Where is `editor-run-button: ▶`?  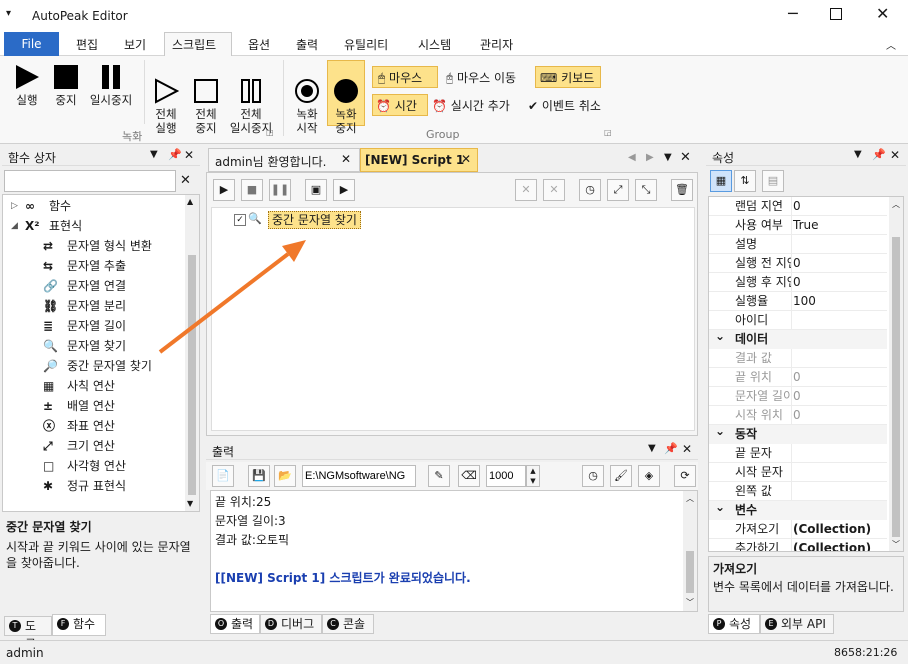
editor-run-button: ▶ is located at coordinates (224, 190).